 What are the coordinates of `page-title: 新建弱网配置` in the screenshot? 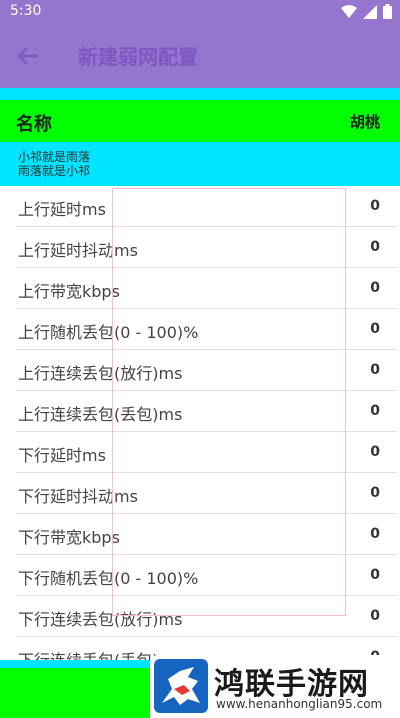 It's located at (138, 57).